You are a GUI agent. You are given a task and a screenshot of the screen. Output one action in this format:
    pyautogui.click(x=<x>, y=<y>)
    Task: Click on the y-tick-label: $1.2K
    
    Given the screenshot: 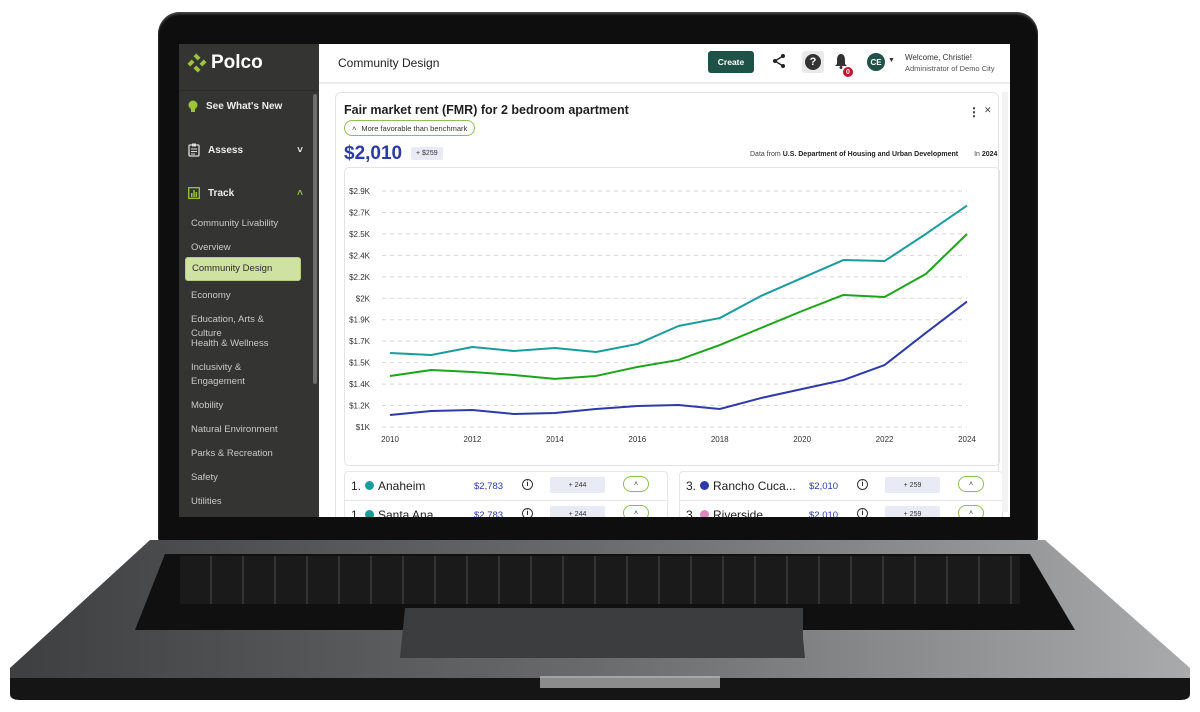 What is the action you would take?
    pyautogui.click(x=360, y=406)
    